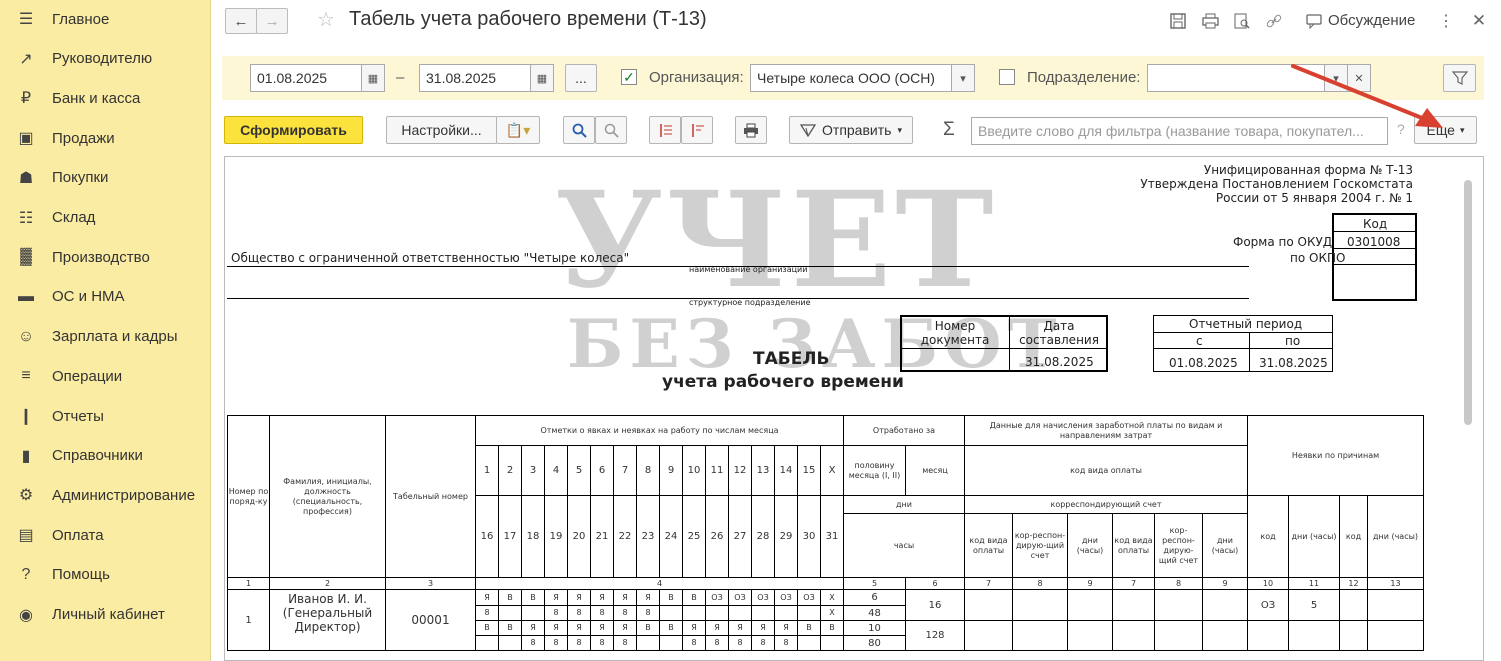 The width and height of the screenshot is (1501, 661). What do you see at coordinates (671, 536) in the screenshot?
I see `day-header: 24` at bounding box center [671, 536].